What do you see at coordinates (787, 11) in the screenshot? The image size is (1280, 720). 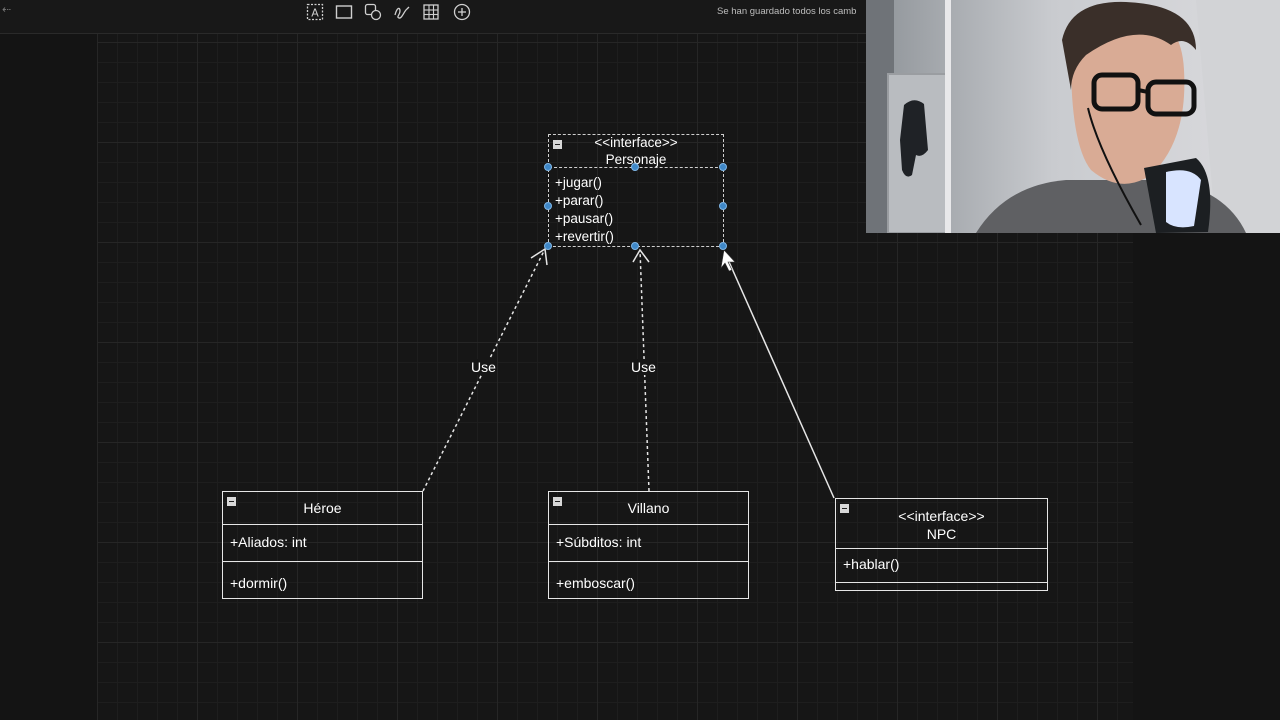 I see `save-status-text: Se han guardado todos los camb` at bounding box center [787, 11].